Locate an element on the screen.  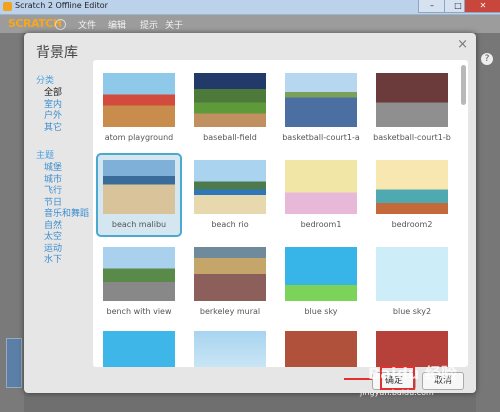
theme-music-dance: 音乐和舞蹈 is located at coordinates (64, 215).